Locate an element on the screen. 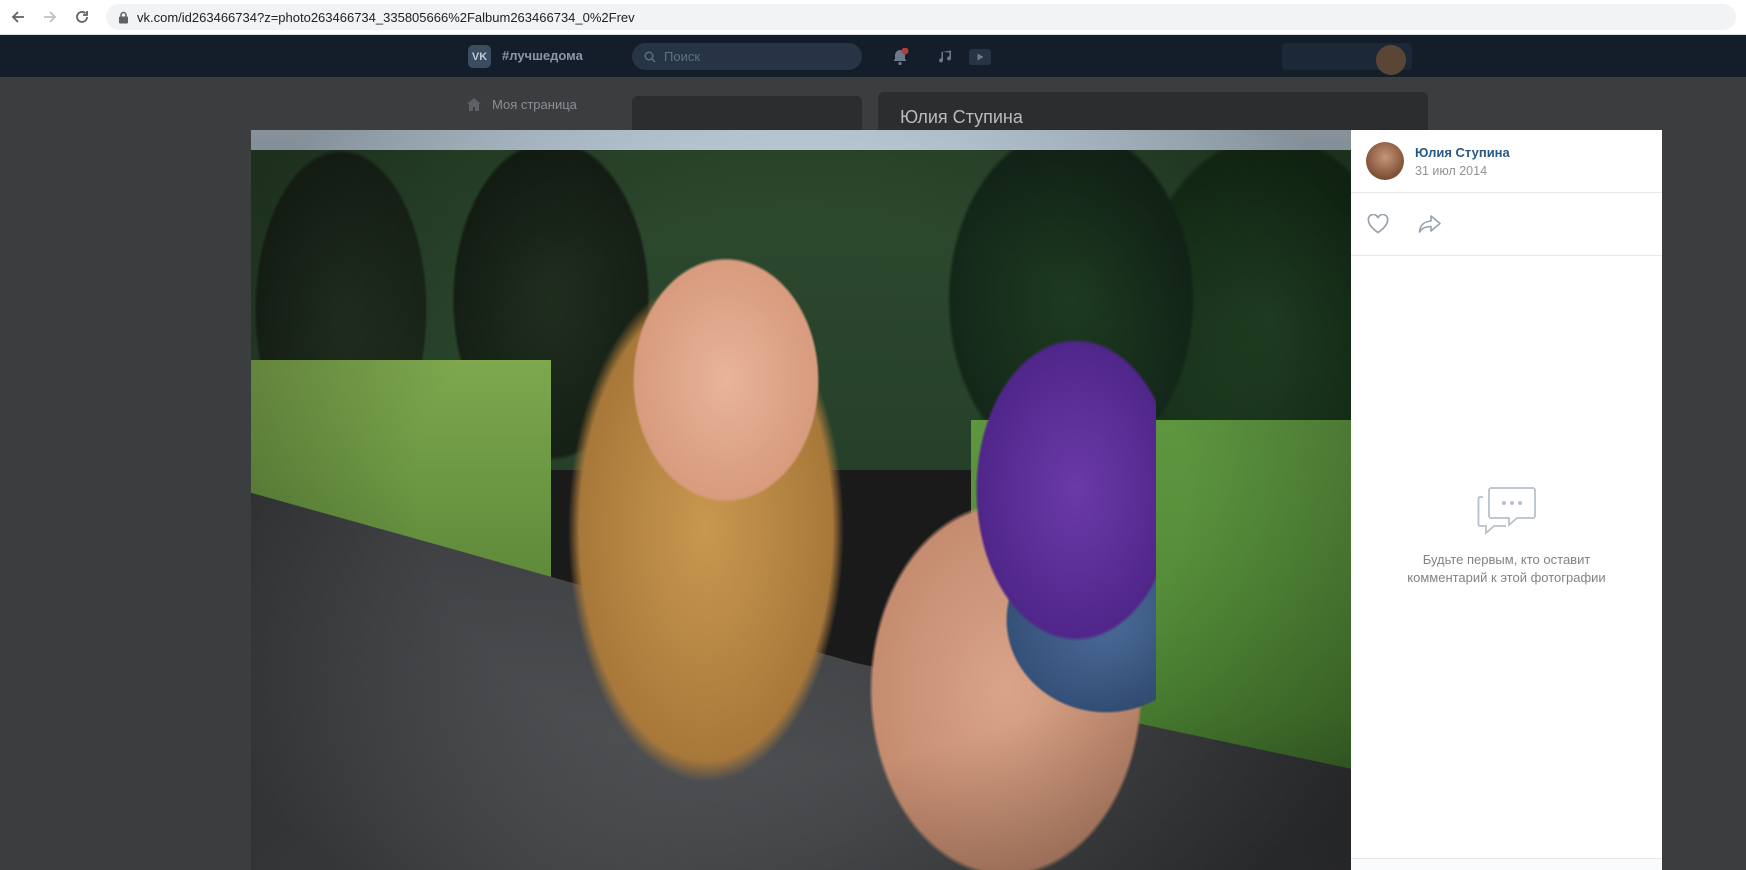 The image size is (1746, 870). back-button is located at coordinates (18, 17).